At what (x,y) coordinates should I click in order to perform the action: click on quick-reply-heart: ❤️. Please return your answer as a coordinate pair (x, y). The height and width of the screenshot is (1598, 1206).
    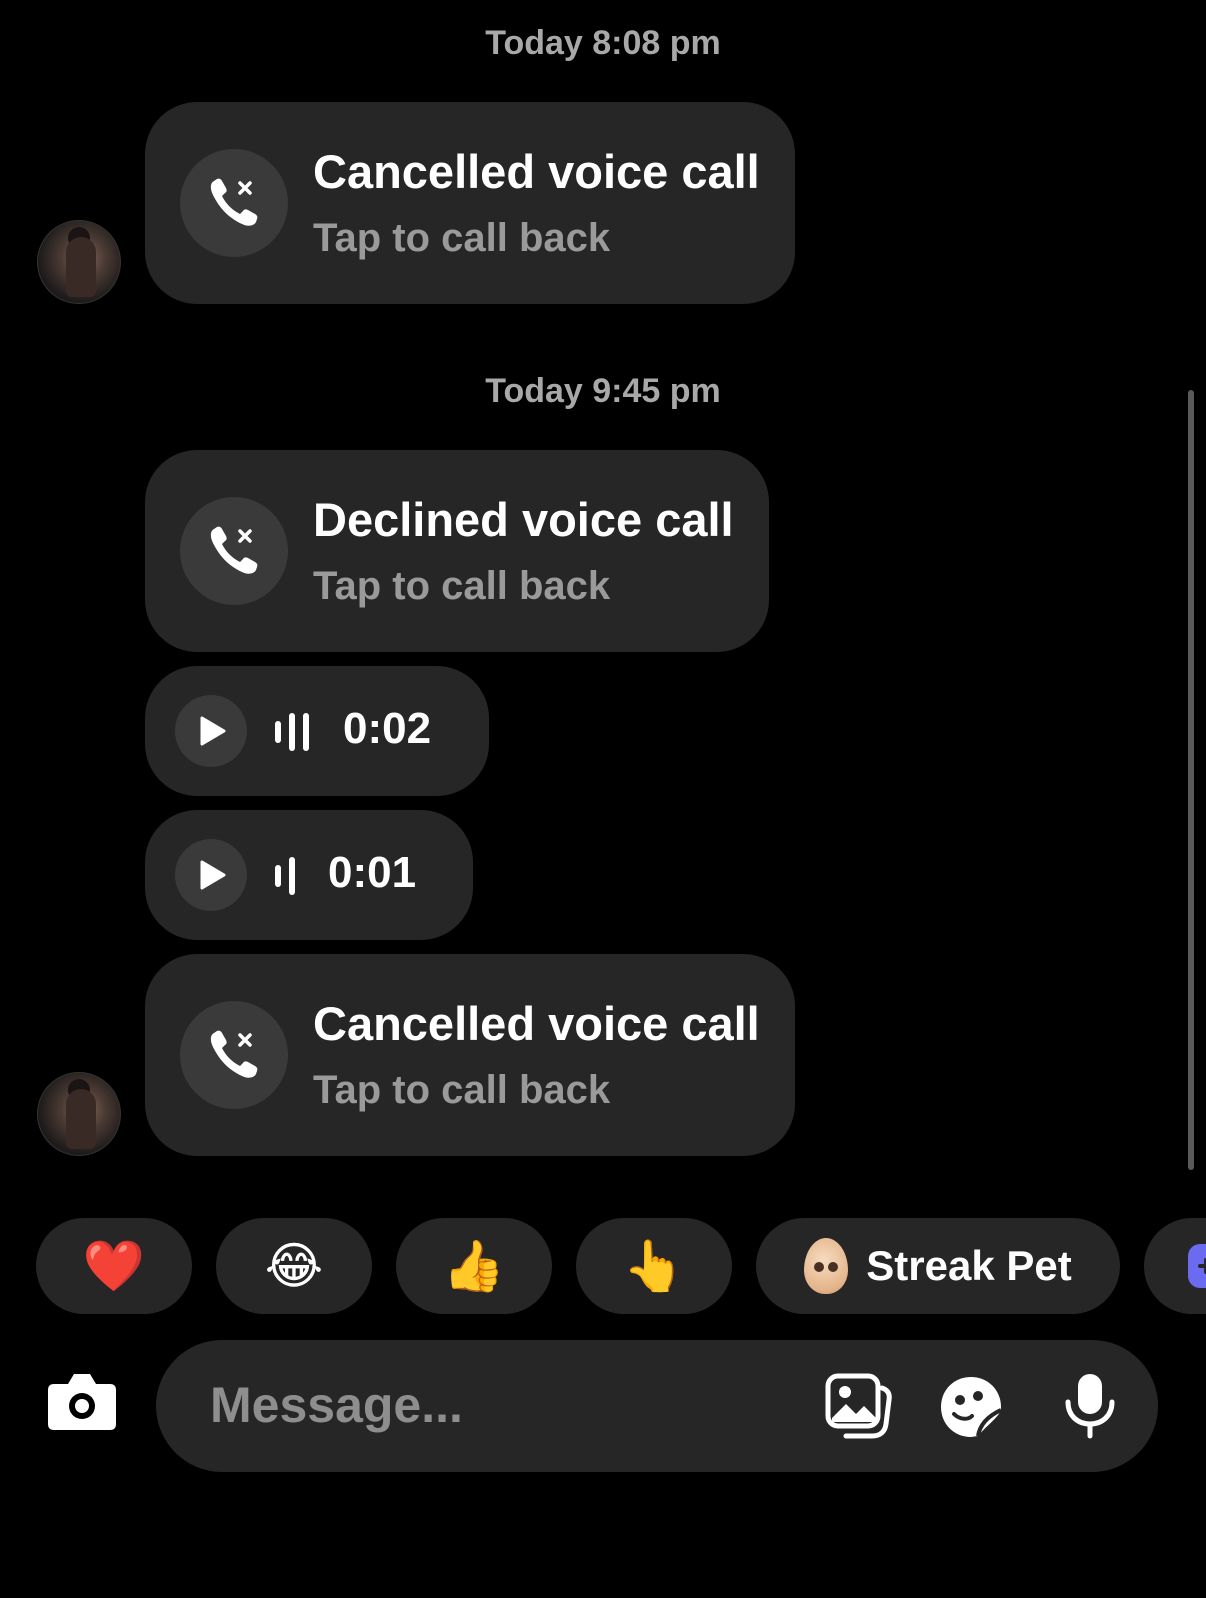
    Looking at the image, I should click on (114, 1266).